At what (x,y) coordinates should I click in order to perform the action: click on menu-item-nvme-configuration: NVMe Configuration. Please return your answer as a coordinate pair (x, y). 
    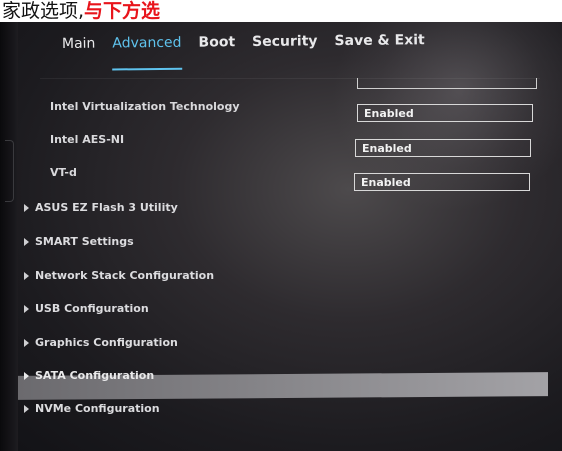
    Looking at the image, I should click on (92, 408).